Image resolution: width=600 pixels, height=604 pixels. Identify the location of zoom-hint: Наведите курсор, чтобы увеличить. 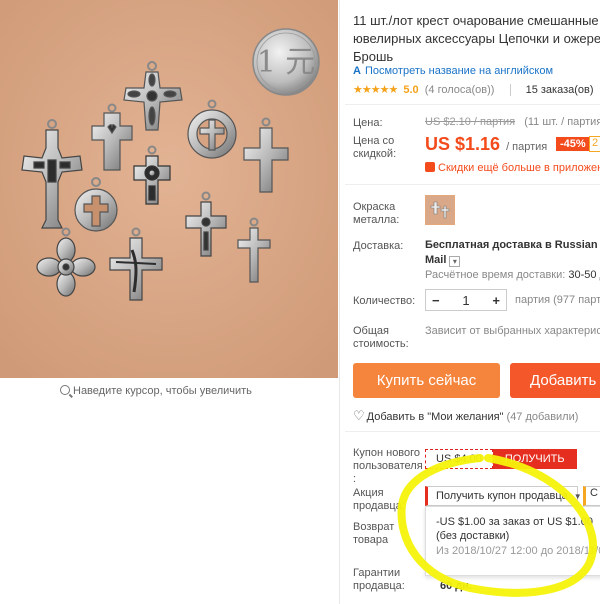
(156, 390).